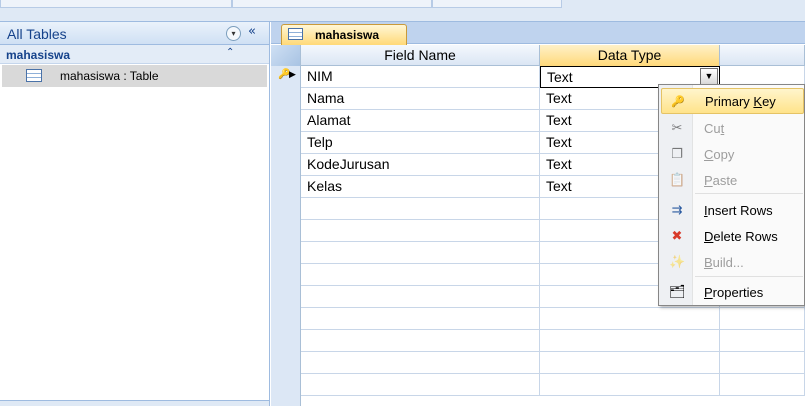  Describe the element at coordinates (724, 154) in the screenshot. I see `menu-label-part: opy` at that location.